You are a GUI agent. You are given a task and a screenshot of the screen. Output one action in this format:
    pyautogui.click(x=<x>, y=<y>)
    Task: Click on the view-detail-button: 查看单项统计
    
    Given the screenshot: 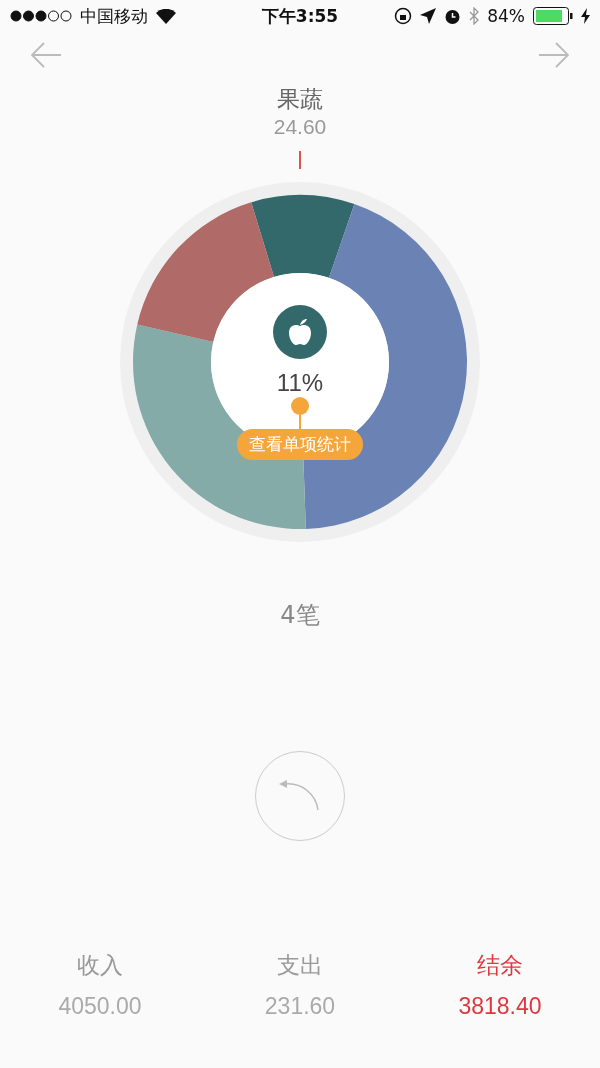 What is the action you would take?
    pyautogui.click(x=300, y=444)
    